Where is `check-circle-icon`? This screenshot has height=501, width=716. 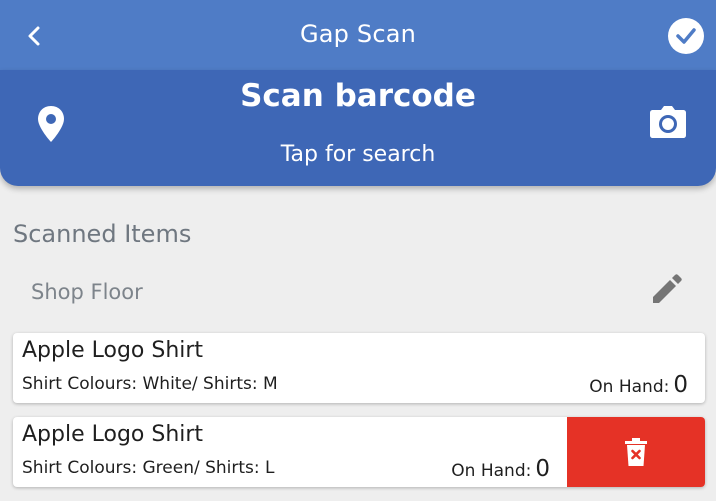
check-circle-icon is located at coordinates (686, 36).